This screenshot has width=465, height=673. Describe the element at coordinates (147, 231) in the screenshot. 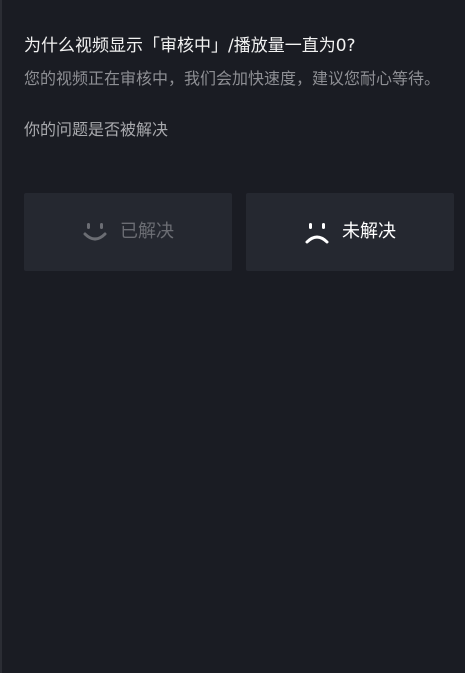

I see `resolved-label: 已解决` at that location.